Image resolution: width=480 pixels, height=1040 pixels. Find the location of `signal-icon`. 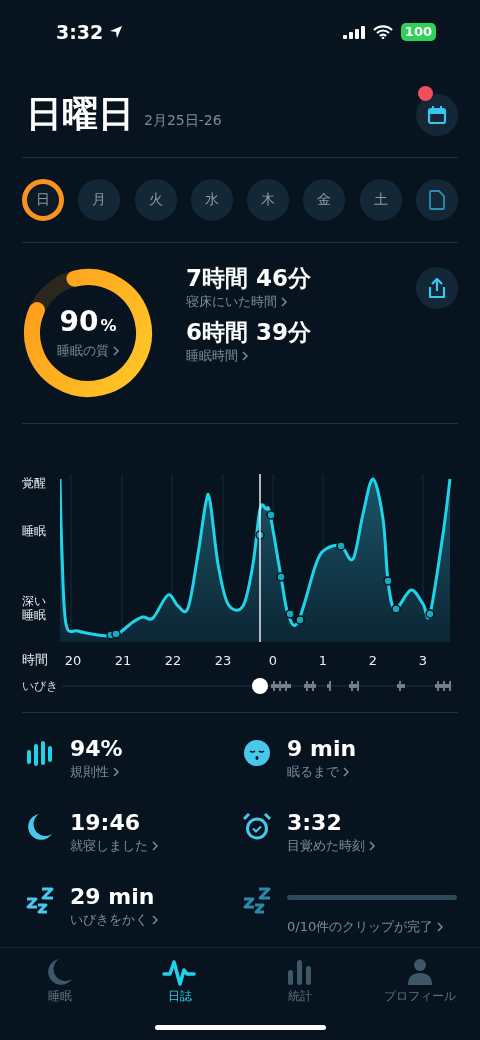

signal-icon is located at coordinates (353, 32).